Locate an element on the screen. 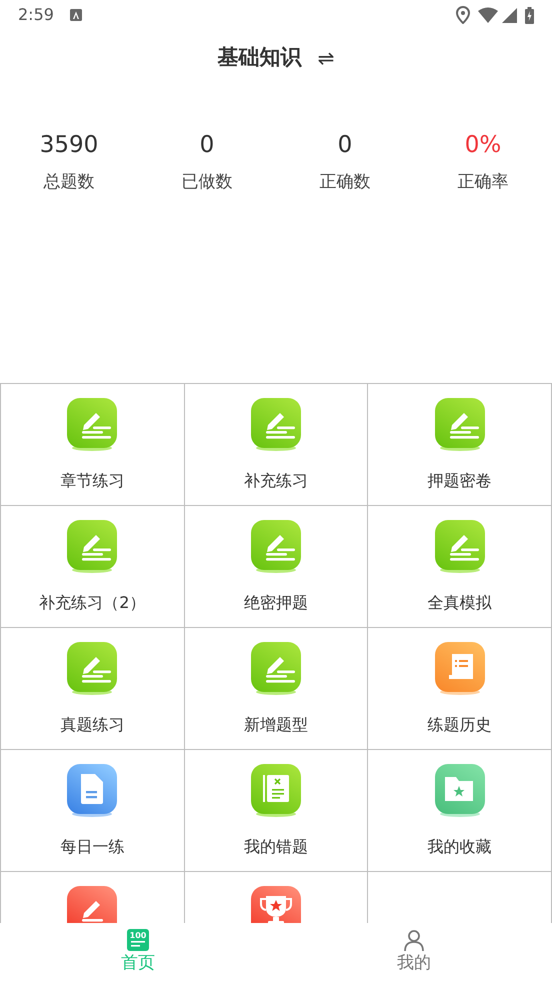 The height and width of the screenshot is (983, 552). tile-label: 练题历史 is located at coordinates (460, 725).